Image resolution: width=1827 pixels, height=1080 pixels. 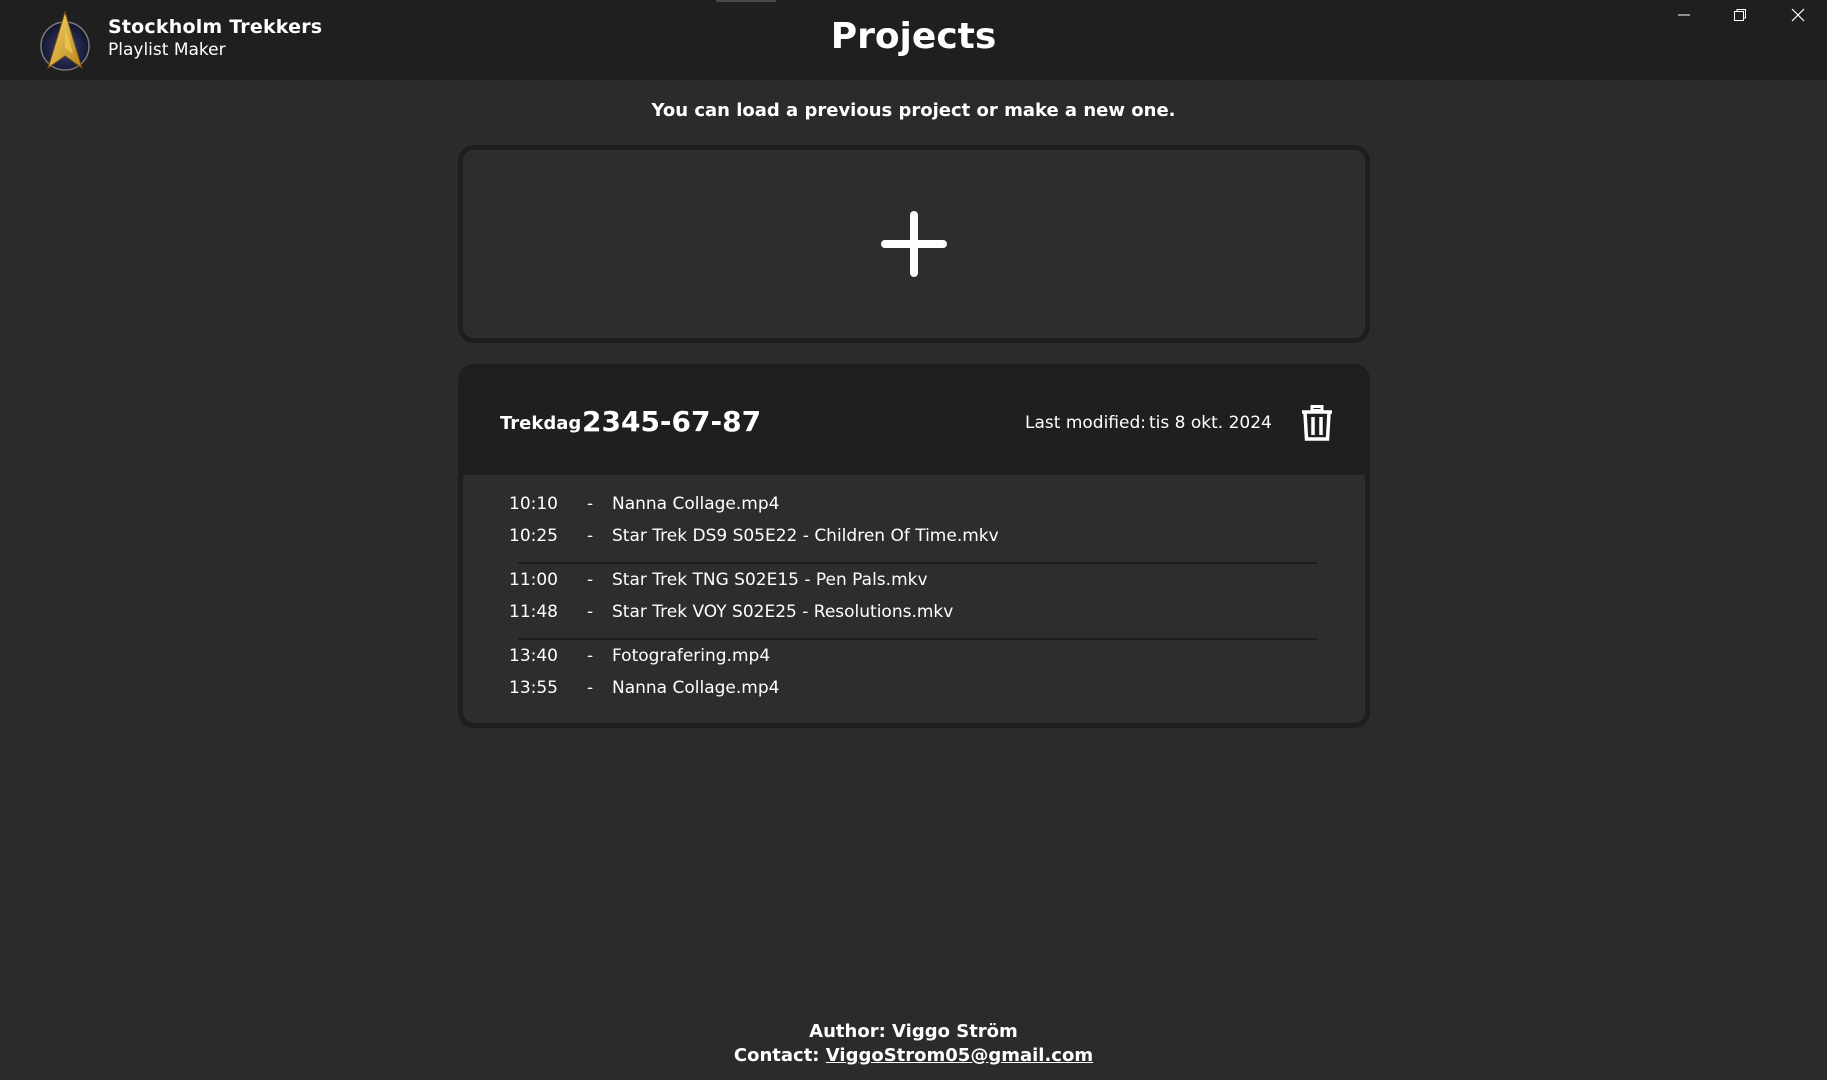 What do you see at coordinates (533, 612) in the screenshot?
I see `row-time: 11:48` at bounding box center [533, 612].